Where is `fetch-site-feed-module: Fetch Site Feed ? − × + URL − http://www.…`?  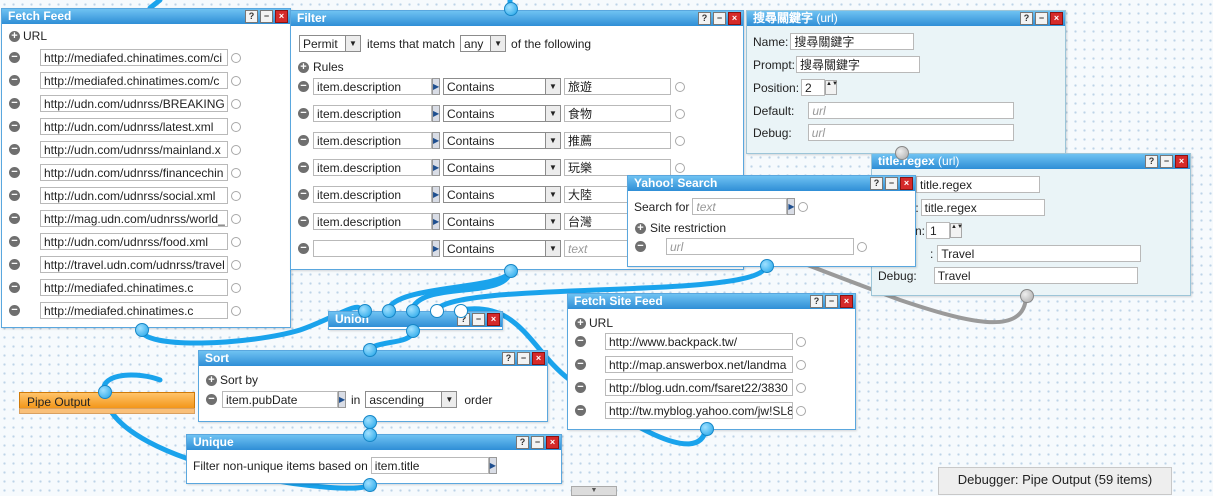
fetch-site-feed-module: Fetch Site Feed ? − × + URL − http://www.… is located at coordinates (711, 361).